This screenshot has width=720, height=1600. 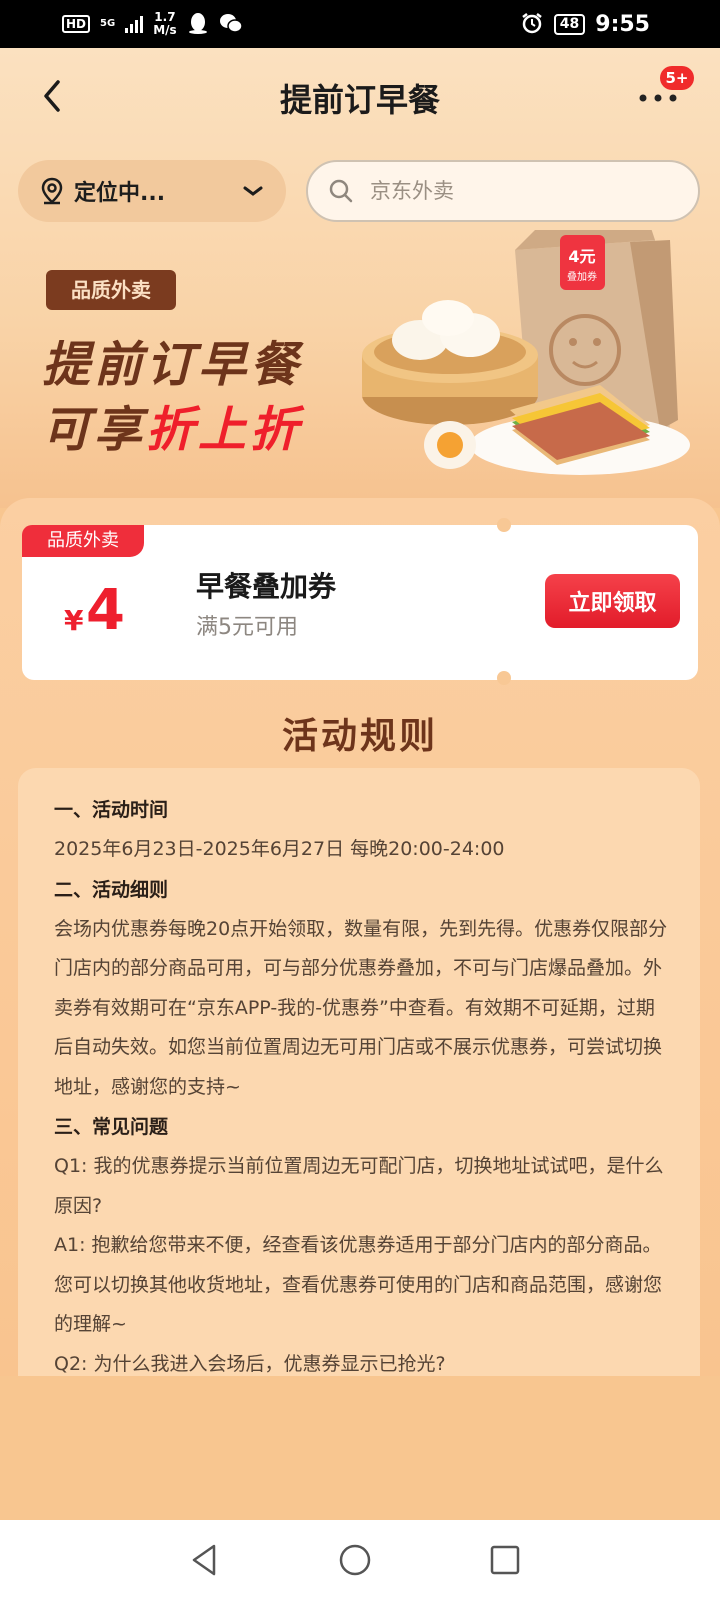 What do you see at coordinates (247, 627) in the screenshot?
I see `coupon-condition: 满5元可用` at bounding box center [247, 627].